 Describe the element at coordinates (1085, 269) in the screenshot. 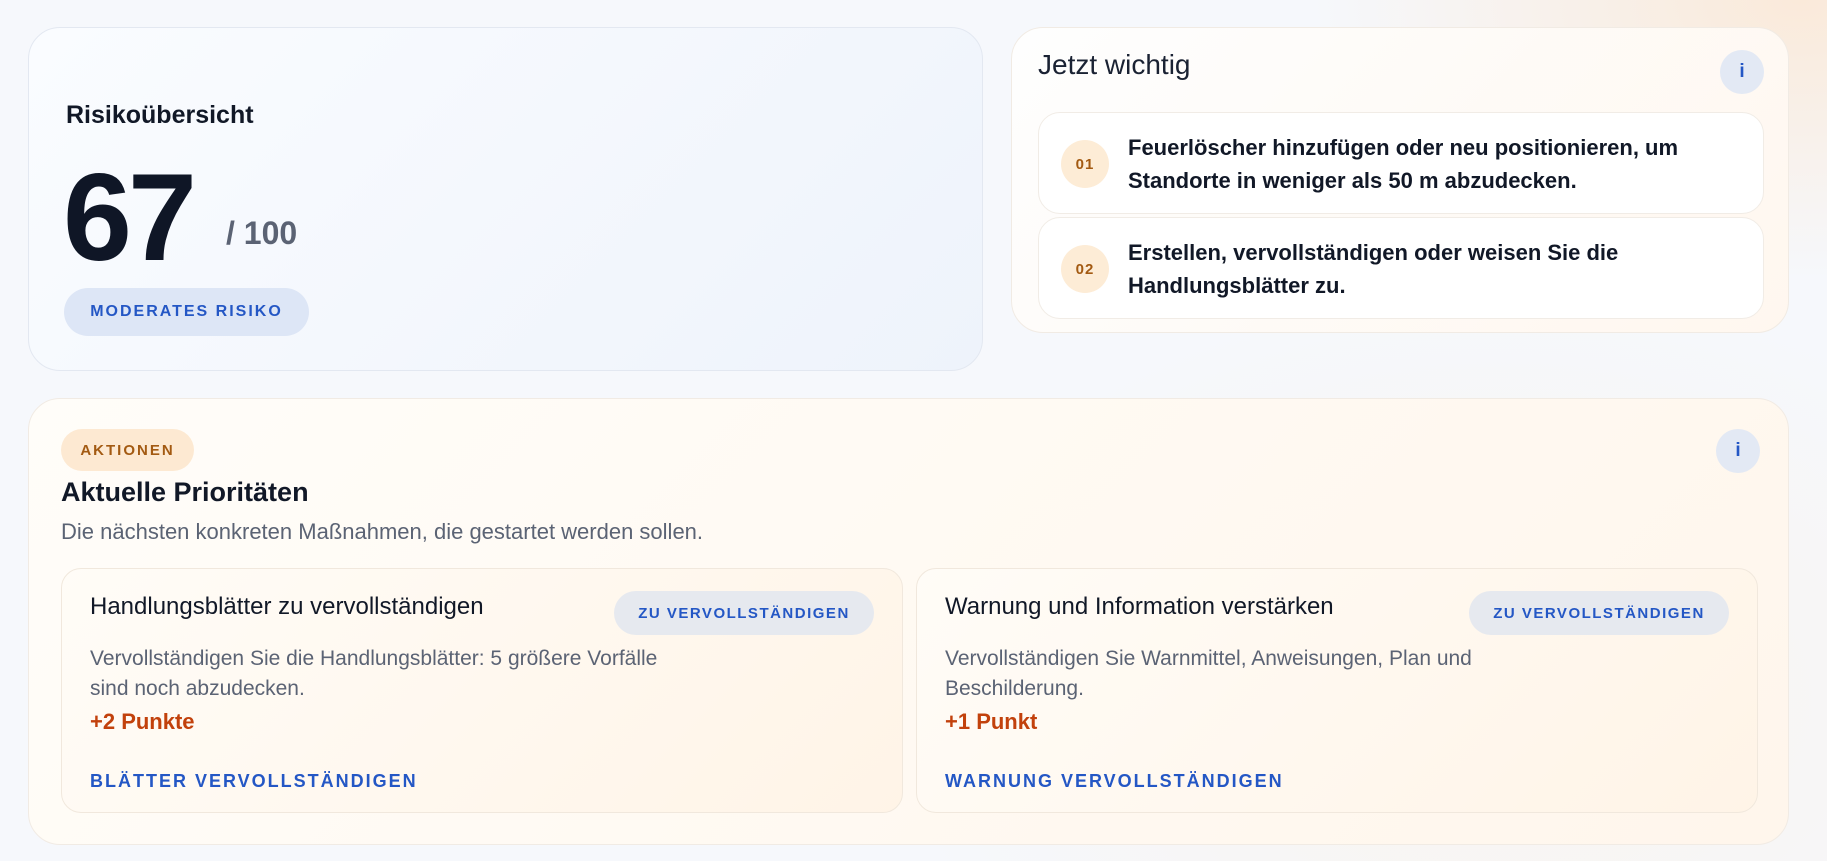

I see `now-item-number: 02` at that location.